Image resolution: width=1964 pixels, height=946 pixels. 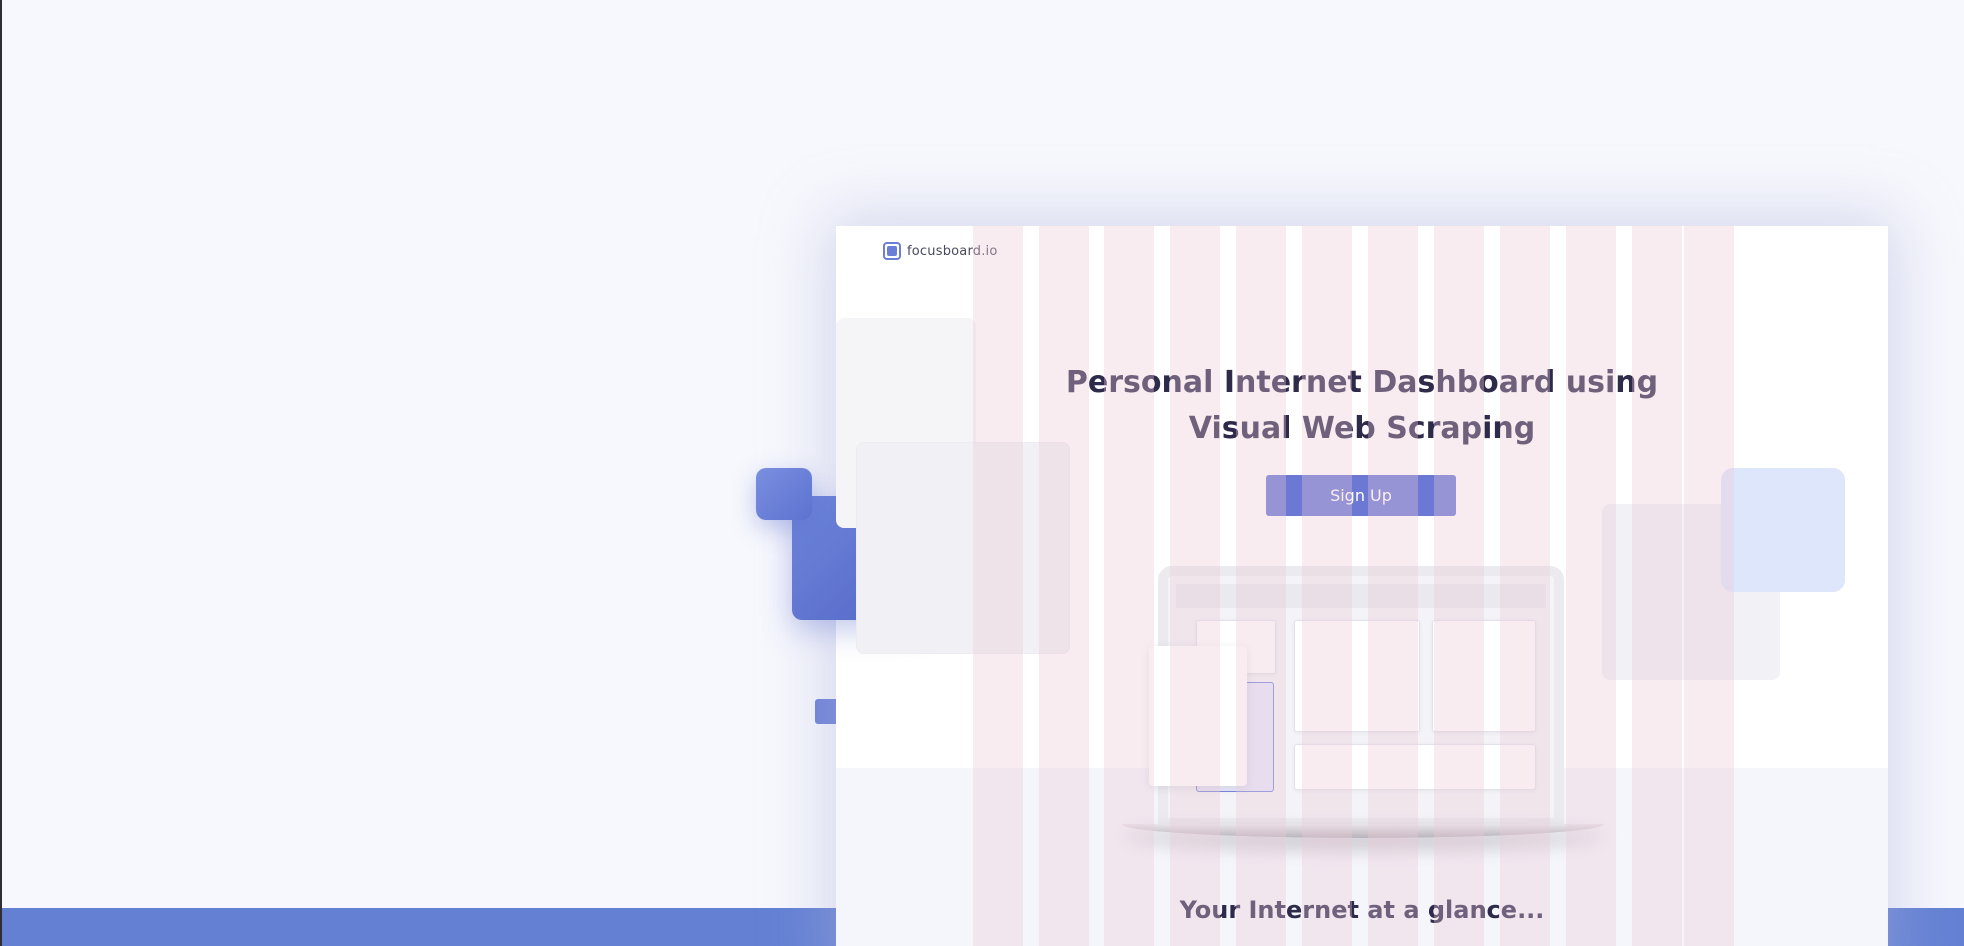 What do you see at coordinates (952, 251) in the screenshot?
I see `brand-name: focusboard.io` at bounding box center [952, 251].